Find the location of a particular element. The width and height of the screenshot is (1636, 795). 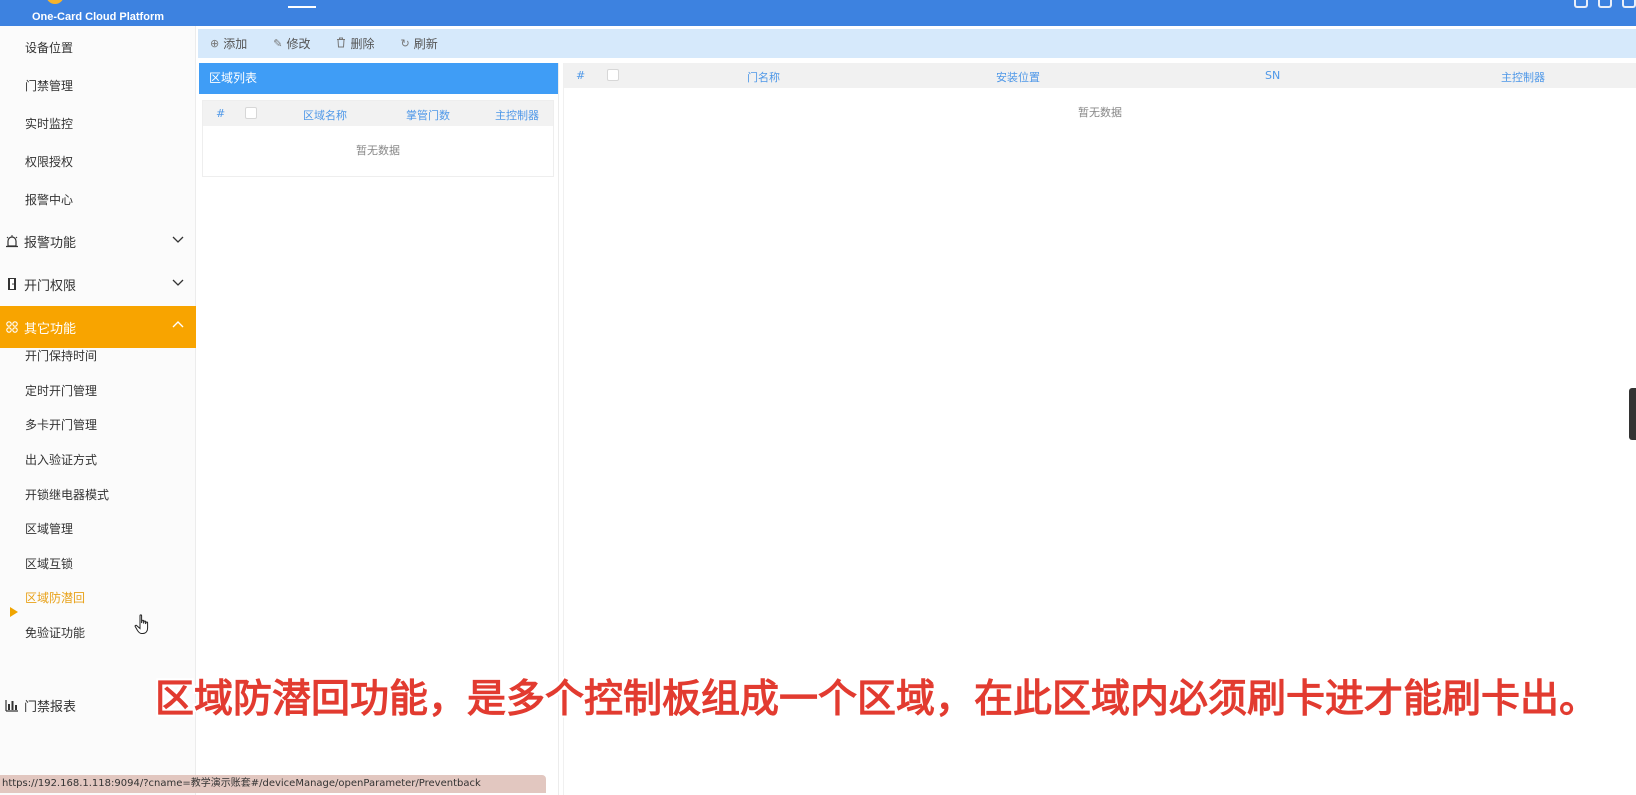

sidebar-item-no-verify: 免验证功能 is located at coordinates (55, 632).